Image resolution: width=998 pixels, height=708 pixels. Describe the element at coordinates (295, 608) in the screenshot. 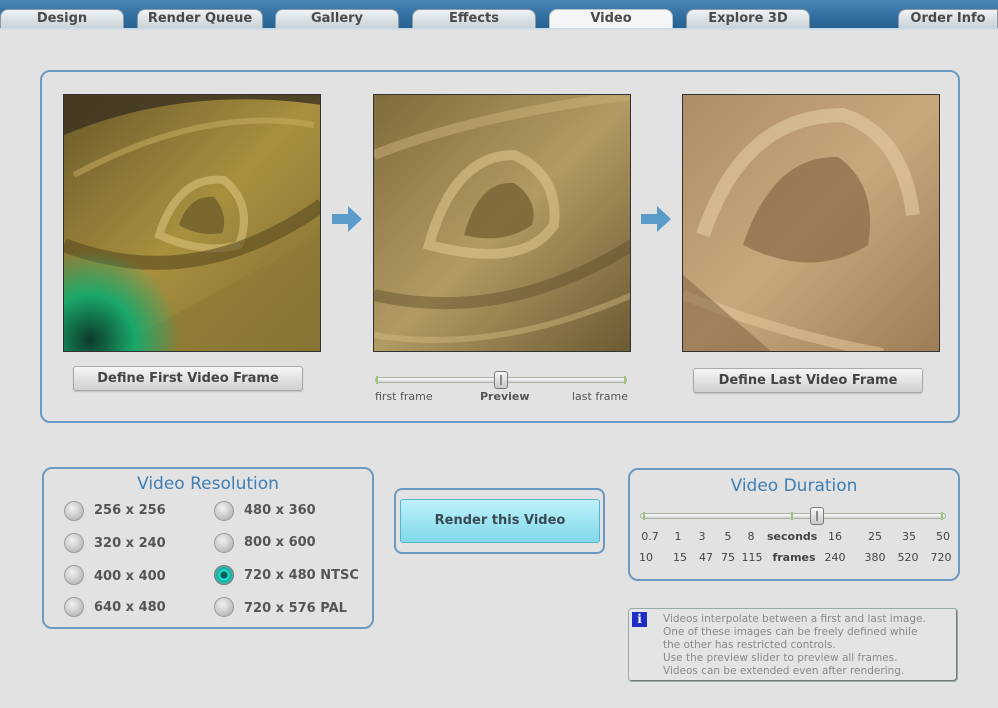

I see `radio-label: 720 x 576 PAL` at that location.